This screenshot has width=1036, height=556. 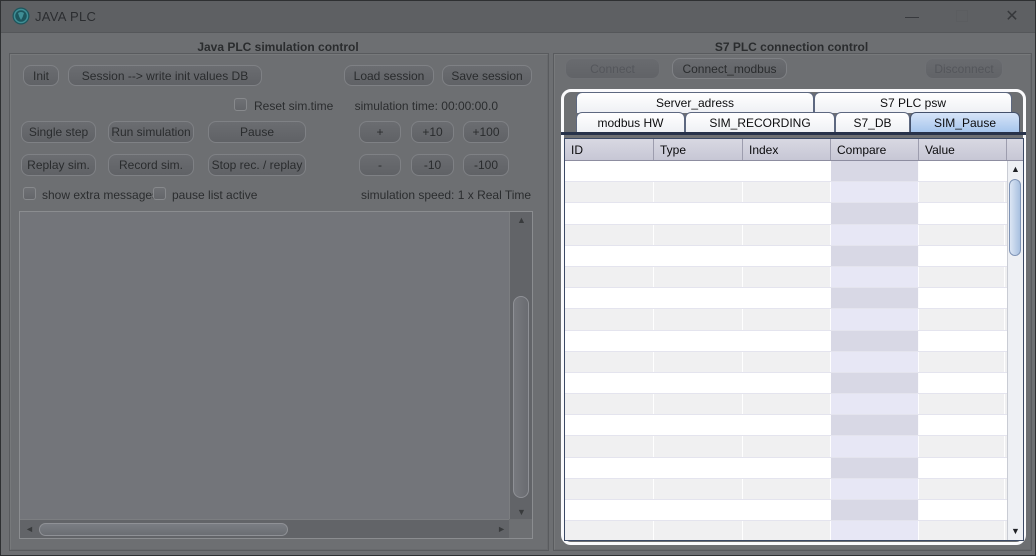 What do you see at coordinates (58, 132) in the screenshot?
I see `single-step-button: Single step` at bounding box center [58, 132].